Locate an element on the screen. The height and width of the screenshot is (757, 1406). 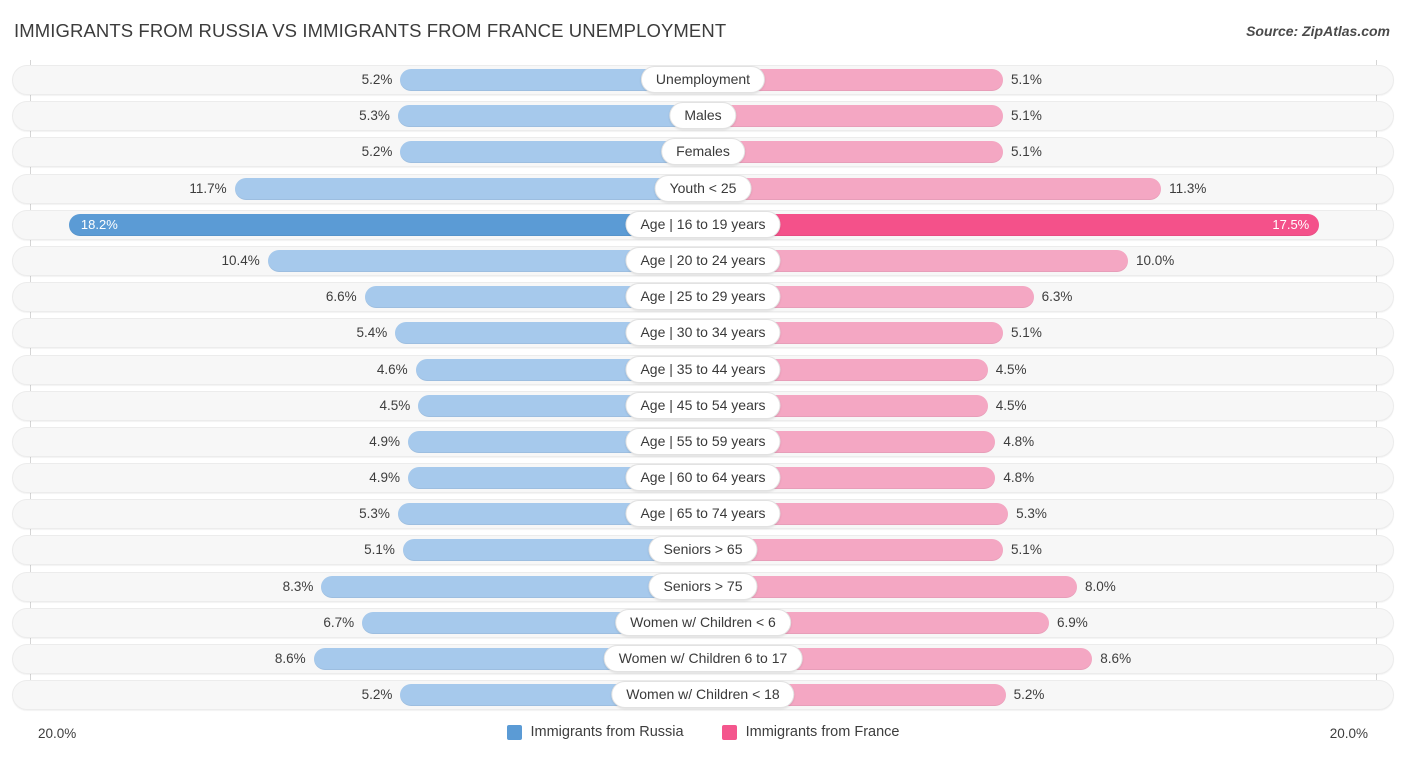
bar-value-right: 10.0% is located at coordinates (1155, 260).